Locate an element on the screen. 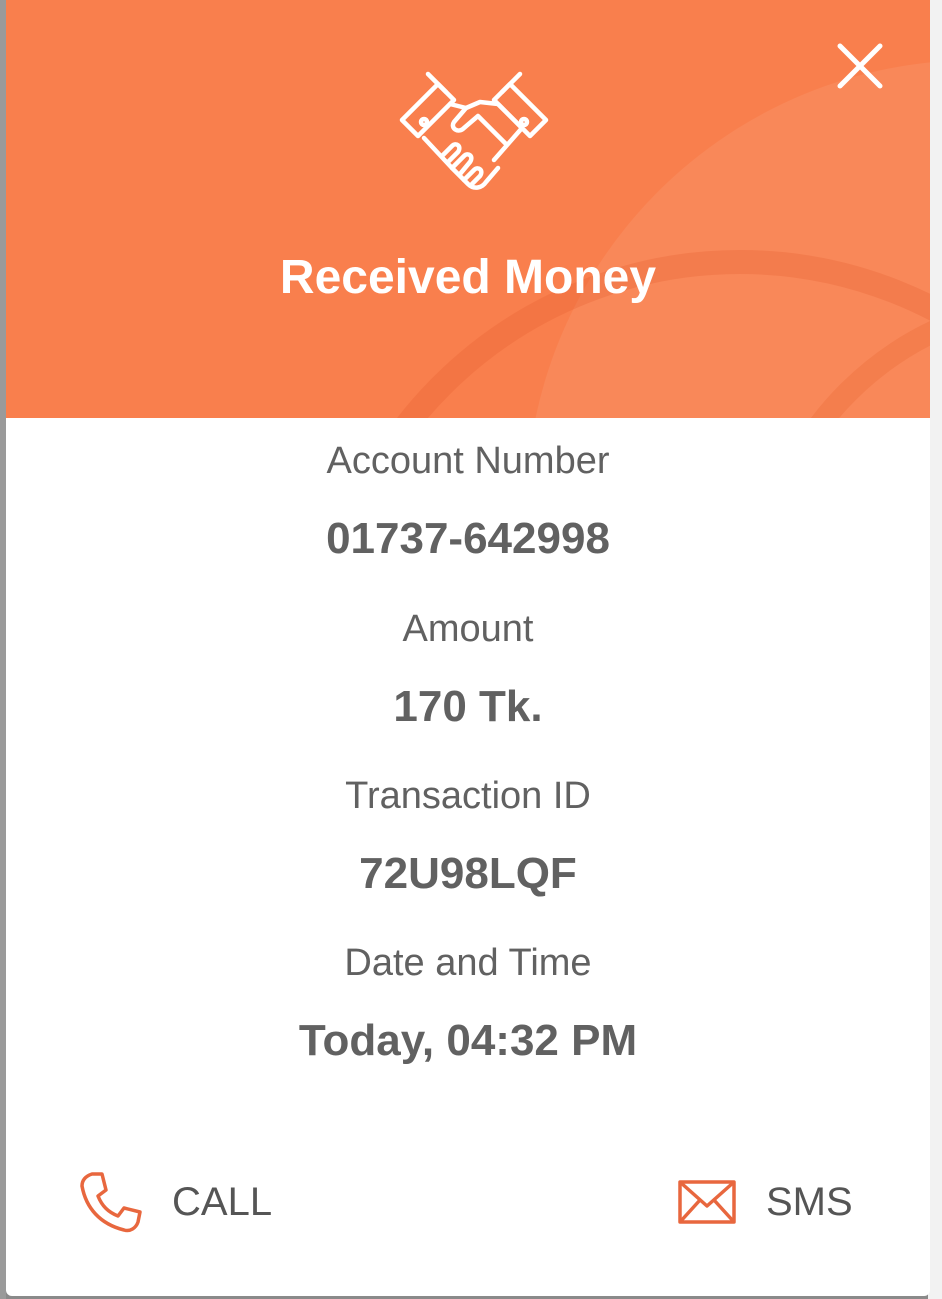 This screenshot has height=1299, width=942. transaction-id-value: 72U98LQF is located at coordinates (468, 873).